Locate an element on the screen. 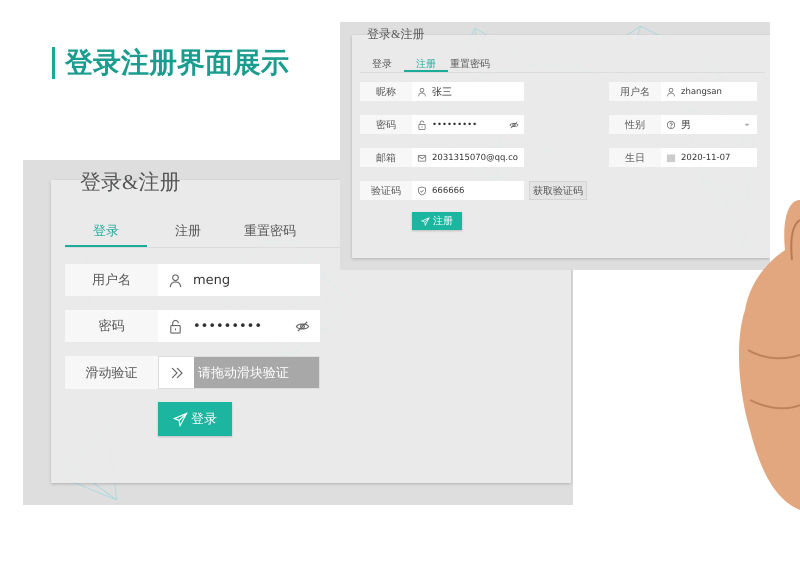 This screenshot has height=568, width=800. slide-title: 登录注册界面展示 is located at coordinates (177, 63).